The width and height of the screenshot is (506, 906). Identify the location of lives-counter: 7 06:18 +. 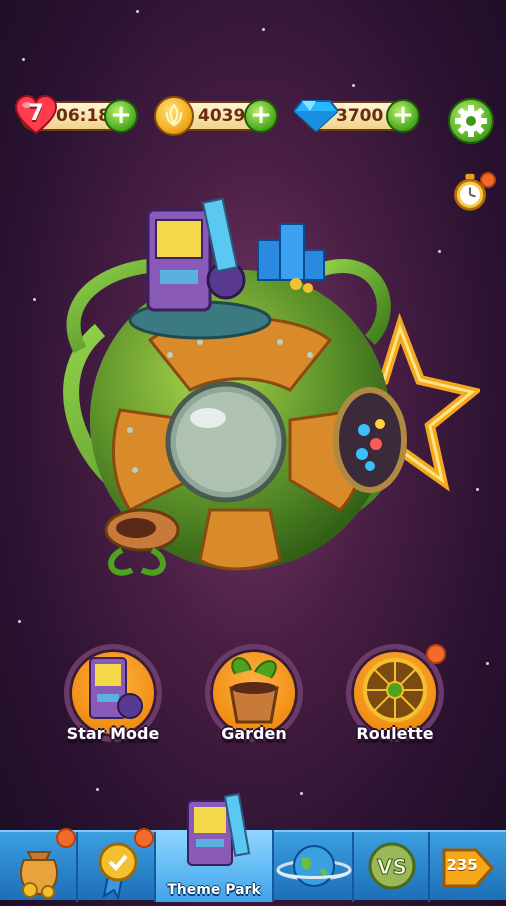
(76, 115).